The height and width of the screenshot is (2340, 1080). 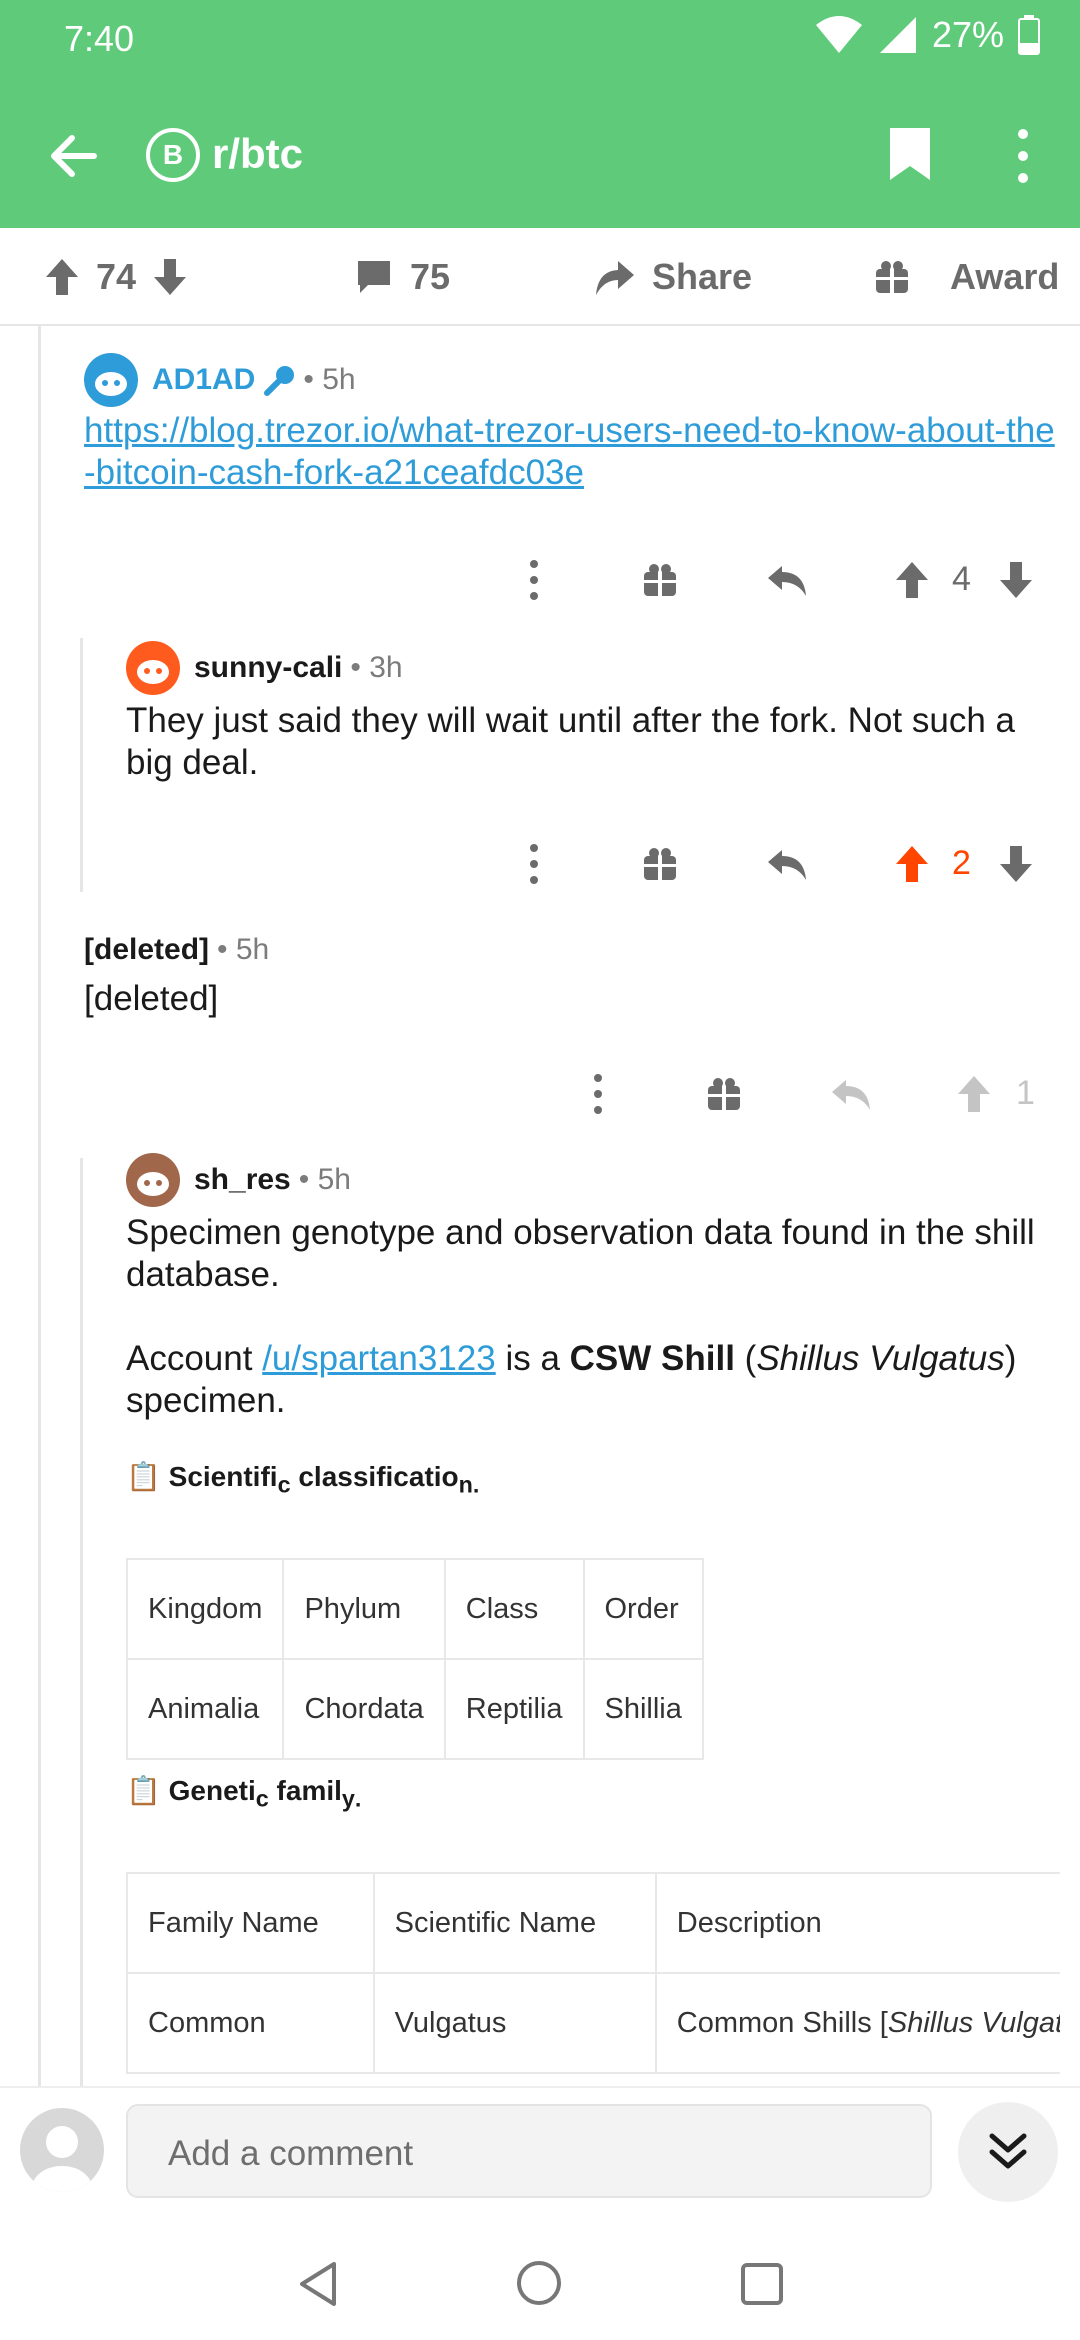 What do you see at coordinates (539, 2283) in the screenshot?
I see `home-nav-icon` at bounding box center [539, 2283].